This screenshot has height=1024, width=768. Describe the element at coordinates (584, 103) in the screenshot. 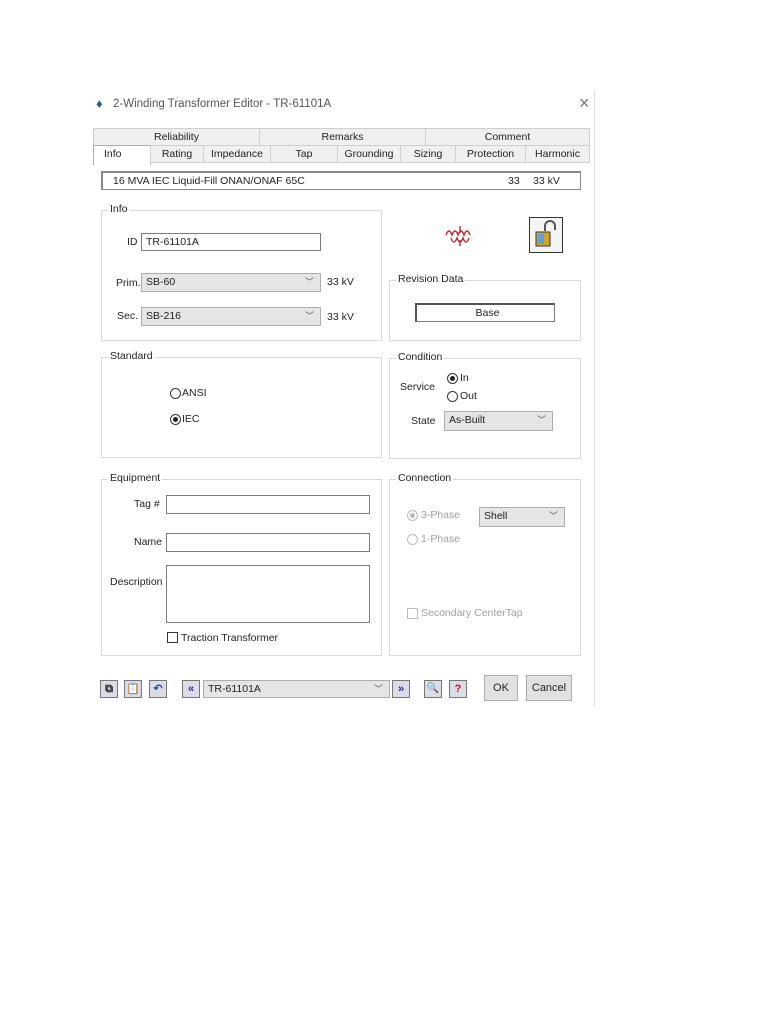

I see `close-icon: ×` at that location.